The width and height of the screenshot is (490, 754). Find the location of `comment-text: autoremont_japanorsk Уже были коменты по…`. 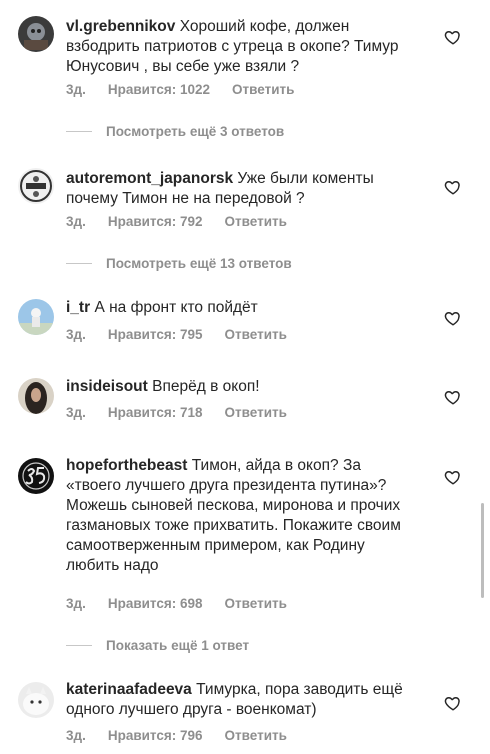

comment-text: autoremont_japanorsk Уже были коменты по… is located at coordinates (236, 189).